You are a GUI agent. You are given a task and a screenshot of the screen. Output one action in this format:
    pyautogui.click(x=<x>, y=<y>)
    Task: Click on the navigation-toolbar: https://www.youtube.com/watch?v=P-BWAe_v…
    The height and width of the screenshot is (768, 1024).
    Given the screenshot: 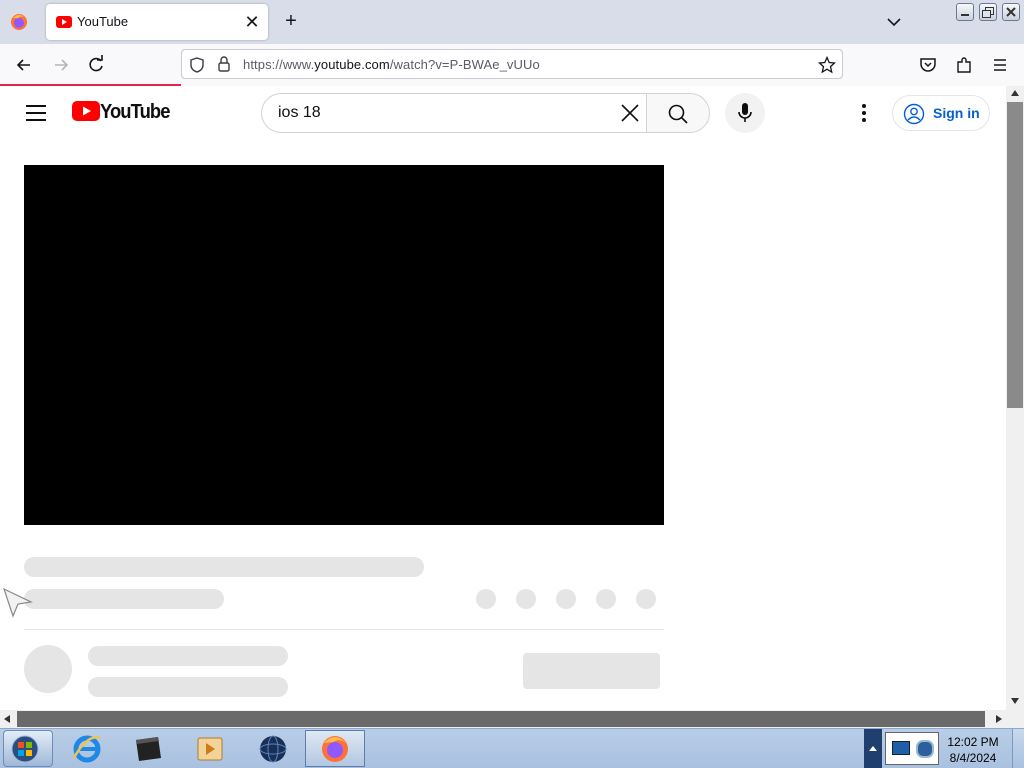 What is the action you would take?
    pyautogui.click(x=512, y=65)
    